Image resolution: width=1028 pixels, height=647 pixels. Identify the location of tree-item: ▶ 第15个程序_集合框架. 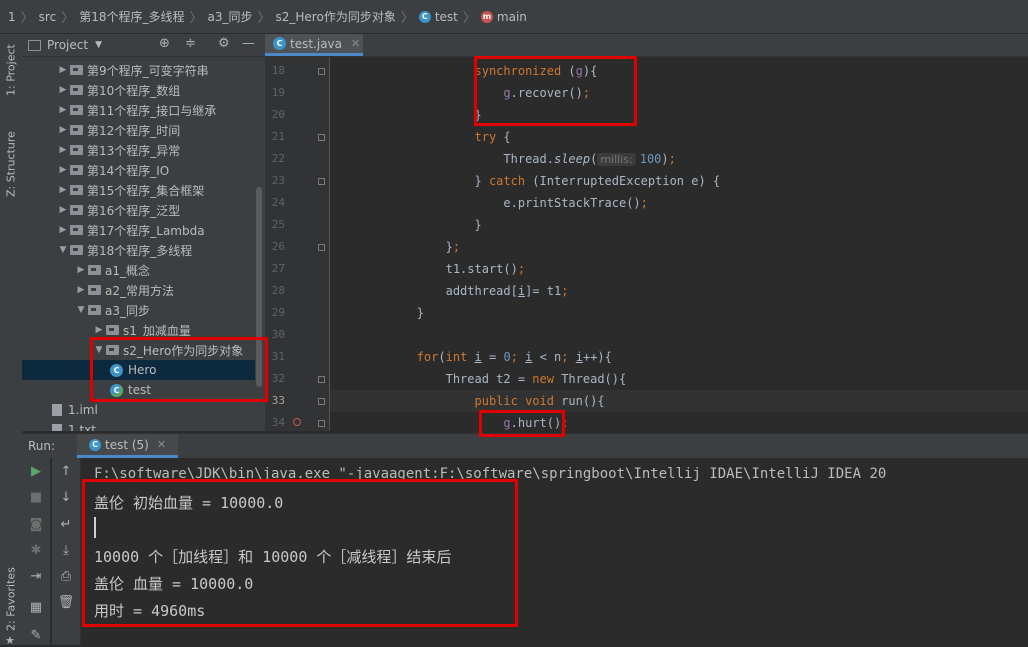
(138, 190).